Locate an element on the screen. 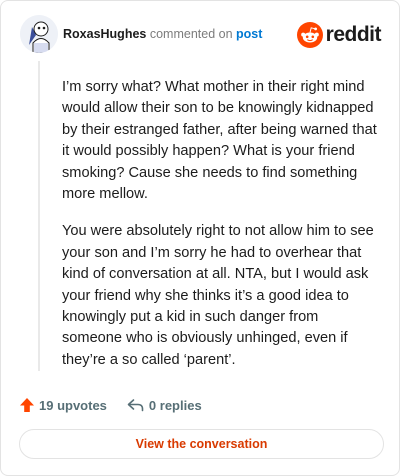 Image resolution: width=400 pixels, height=476 pixels. avatar-image is located at coordinates (39, 34).